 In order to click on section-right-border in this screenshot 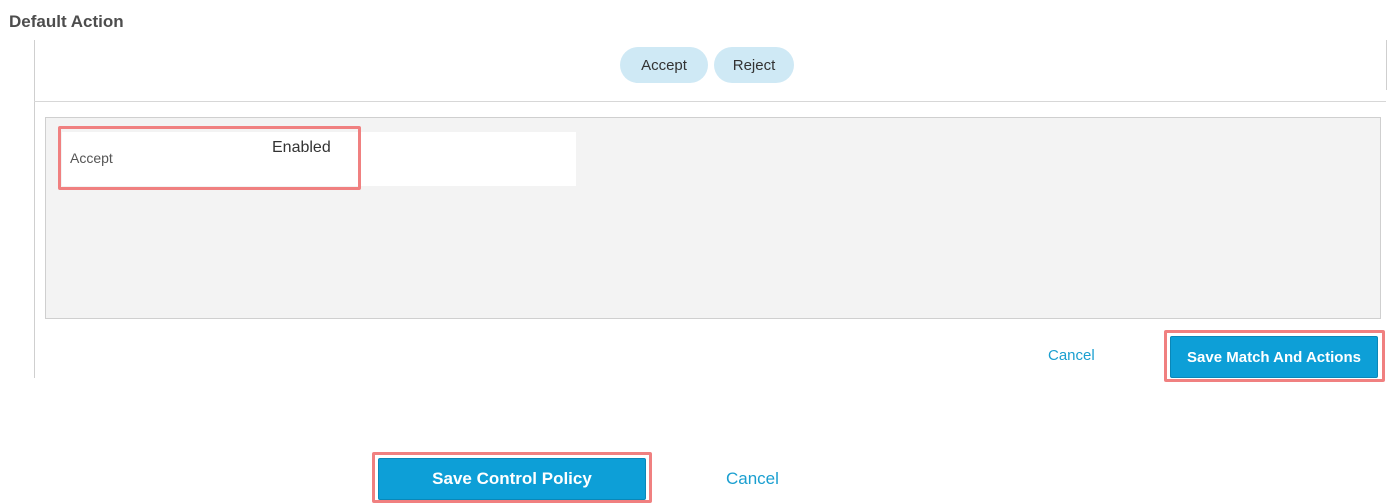, I will do `click(1386, 65)`.